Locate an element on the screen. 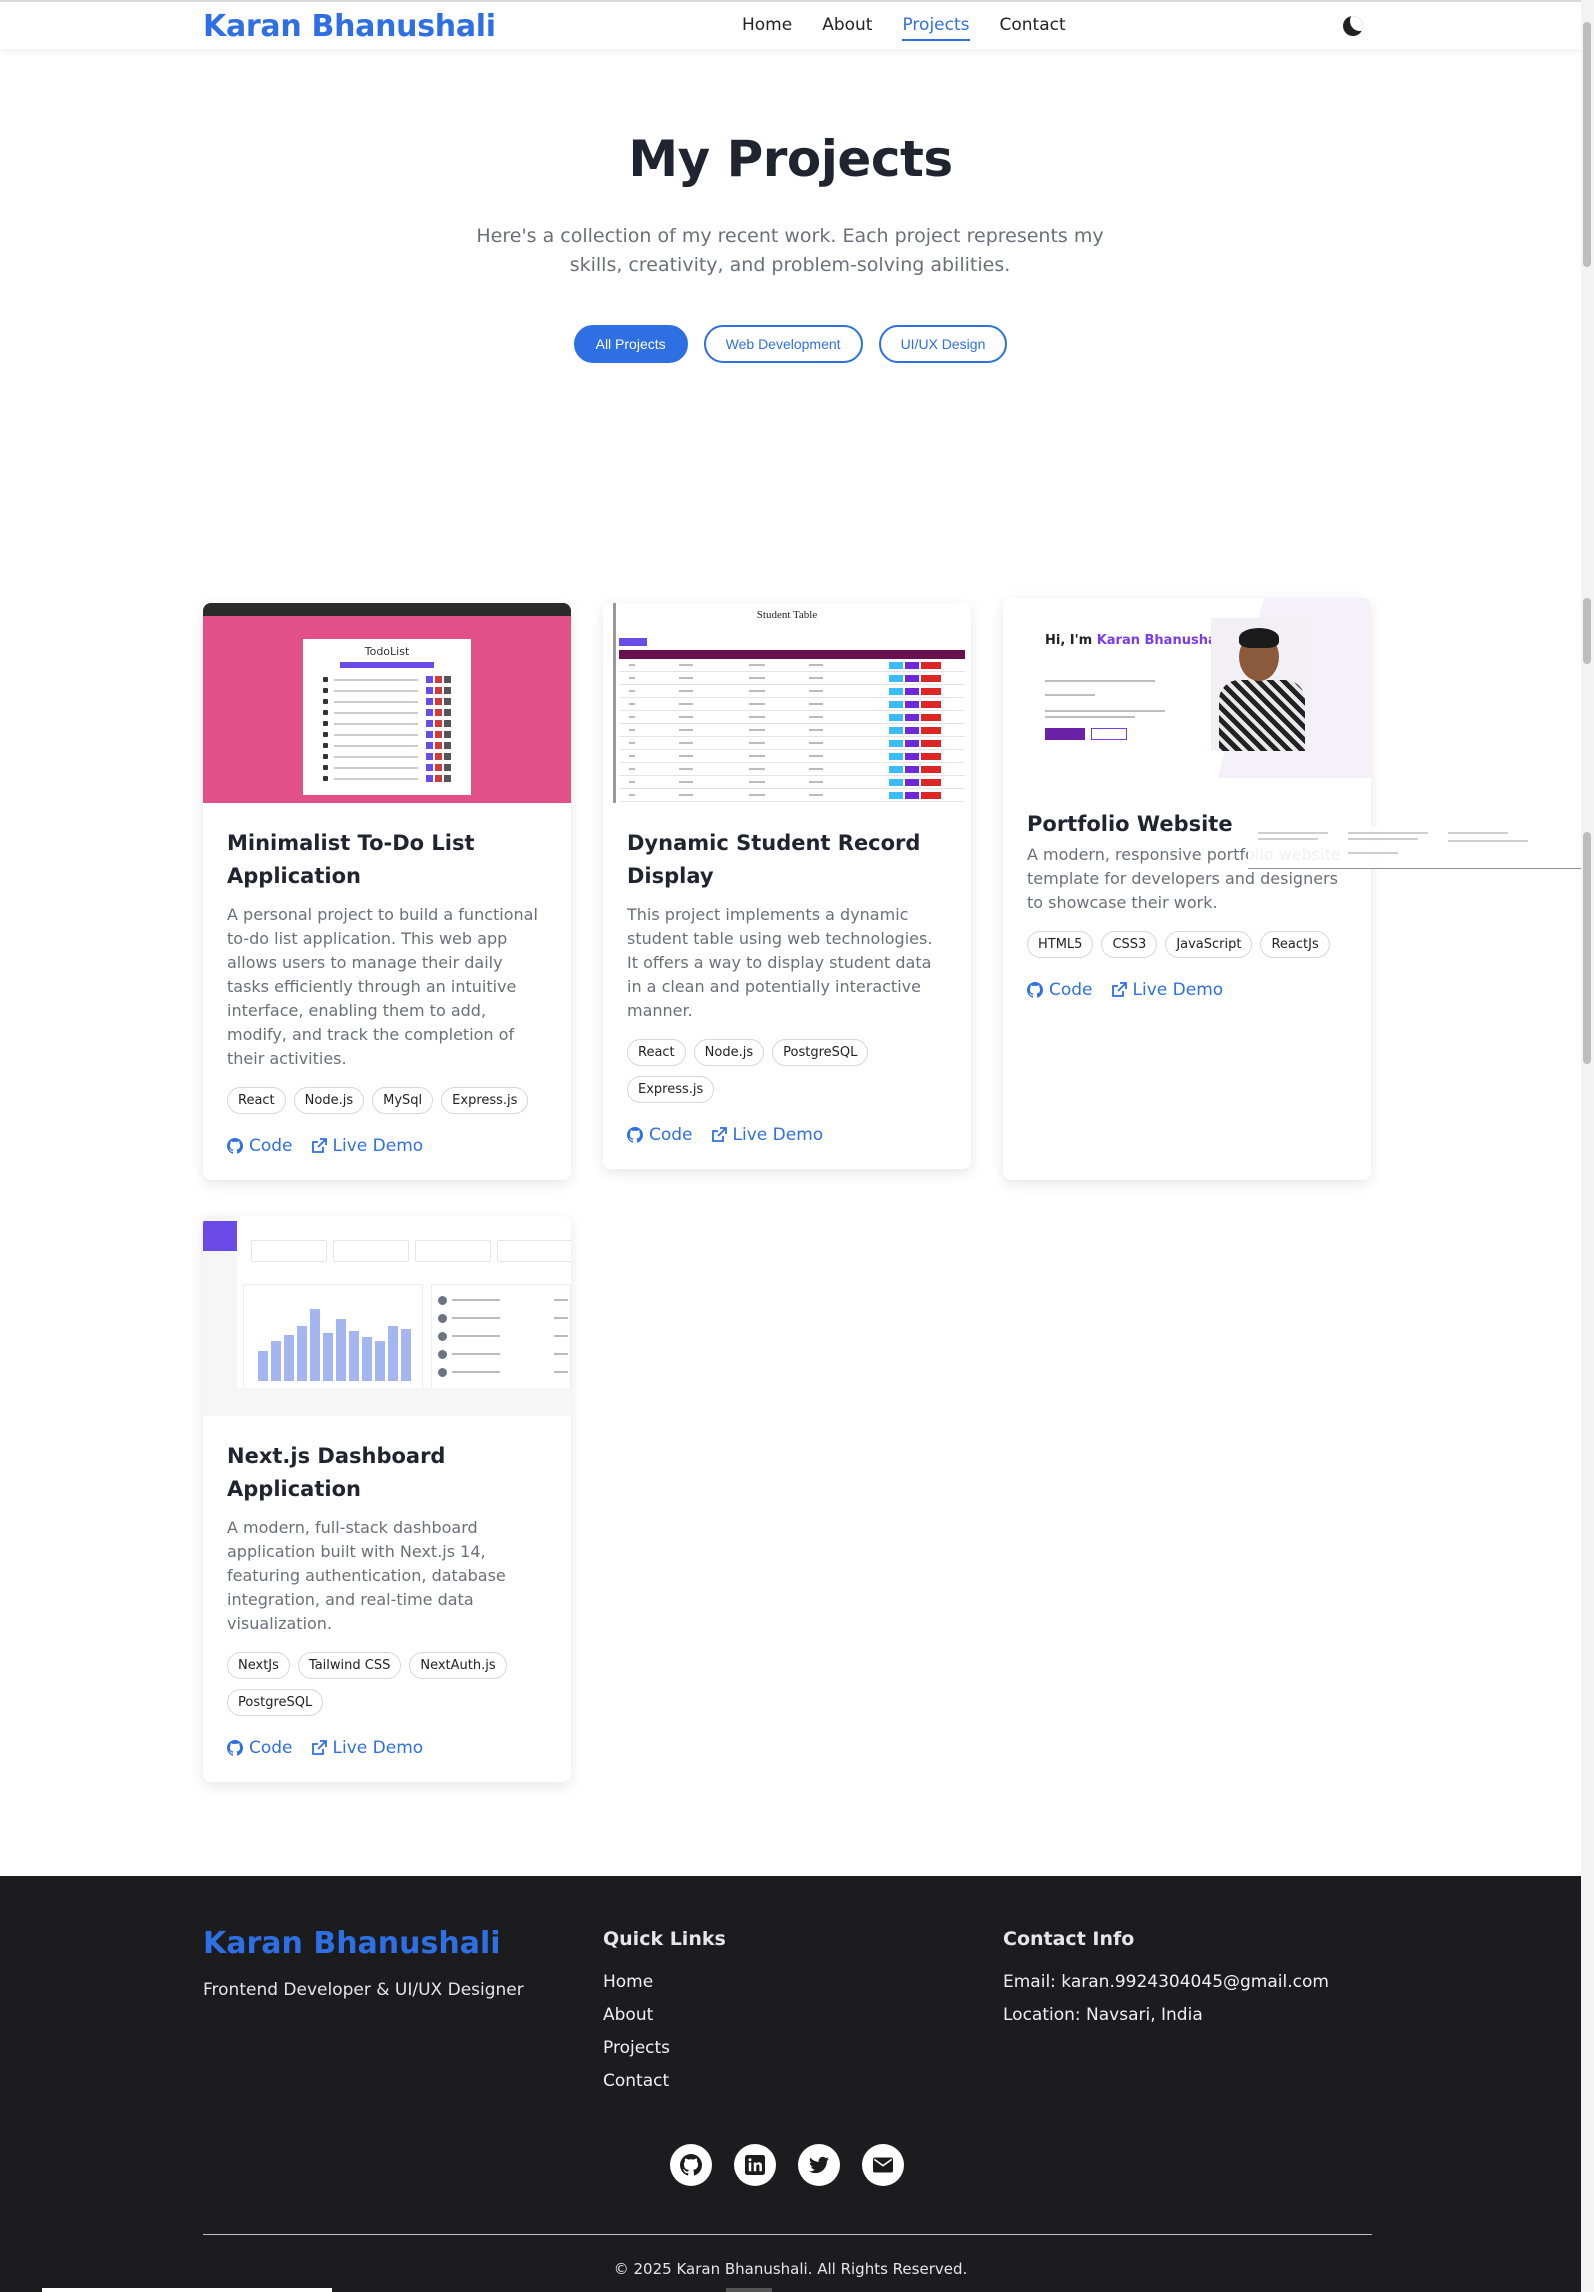  tech-tags: HTML5 CSS3 JavaScript ReactJs is located at coordinates (1187, 944).